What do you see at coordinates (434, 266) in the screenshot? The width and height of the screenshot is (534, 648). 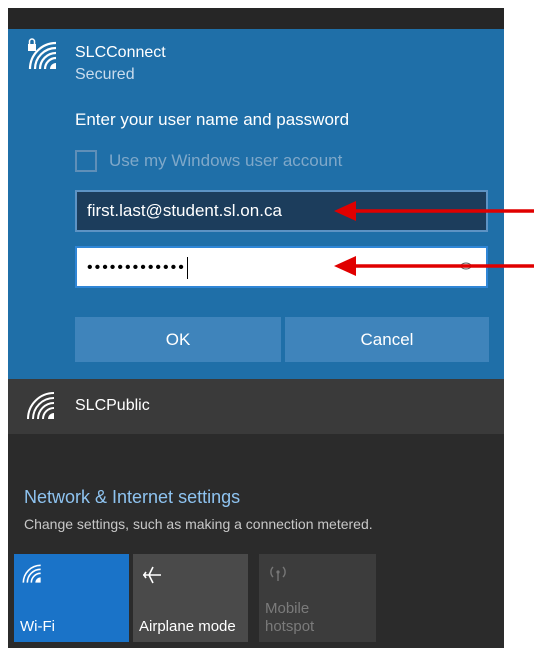 I see `arrow-password` at bounding box center [434, 266].